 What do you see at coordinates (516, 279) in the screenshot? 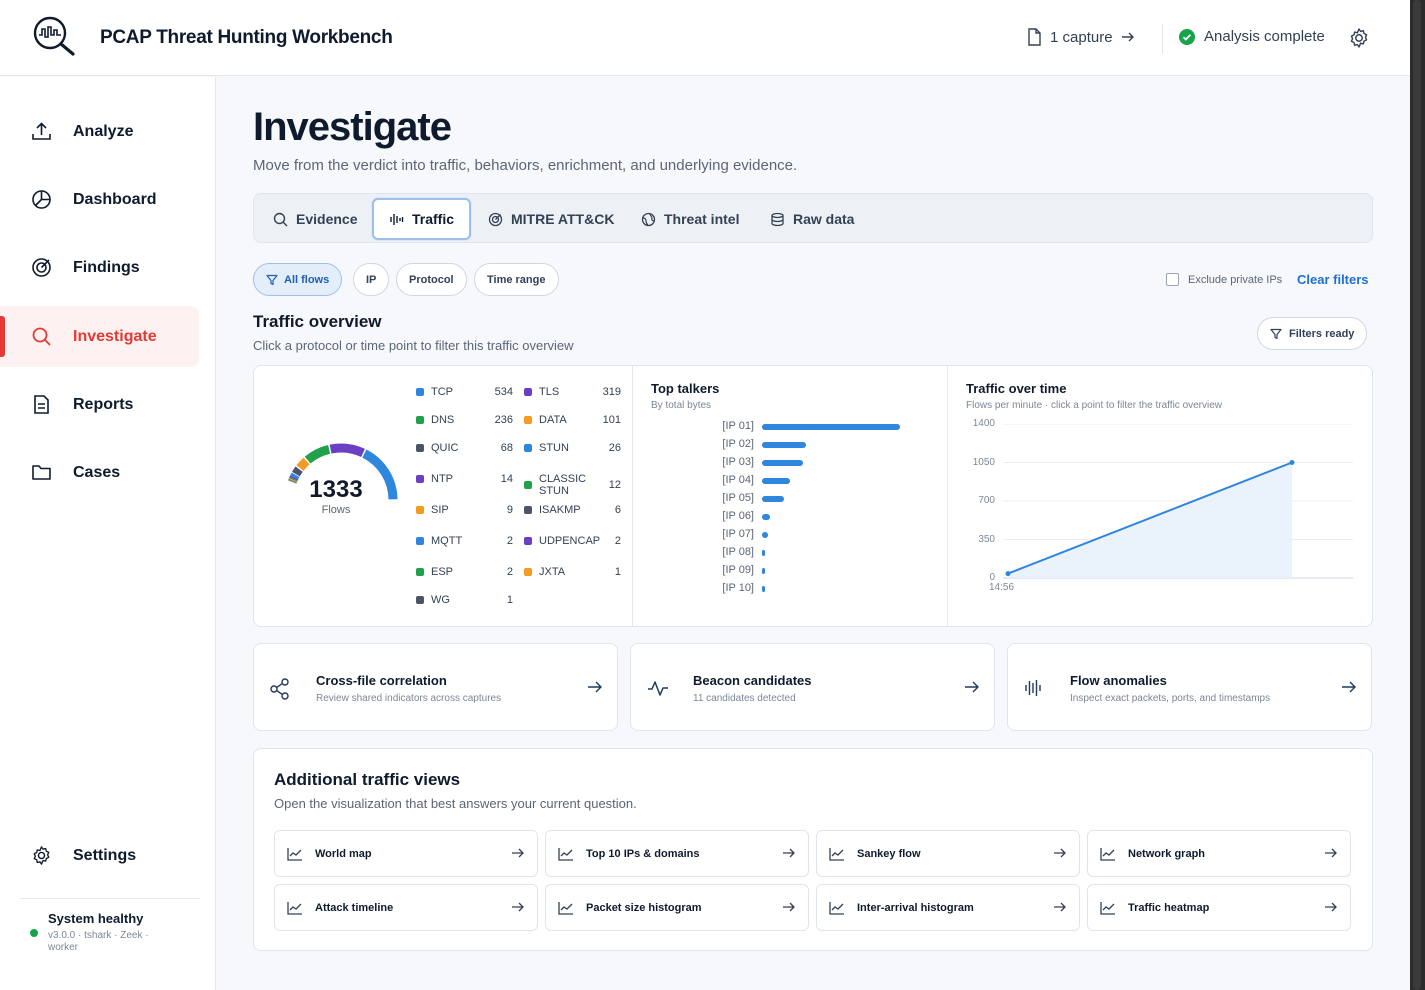
I see `filter-chip-time-range: Time range` at bounding box center [516, 279].